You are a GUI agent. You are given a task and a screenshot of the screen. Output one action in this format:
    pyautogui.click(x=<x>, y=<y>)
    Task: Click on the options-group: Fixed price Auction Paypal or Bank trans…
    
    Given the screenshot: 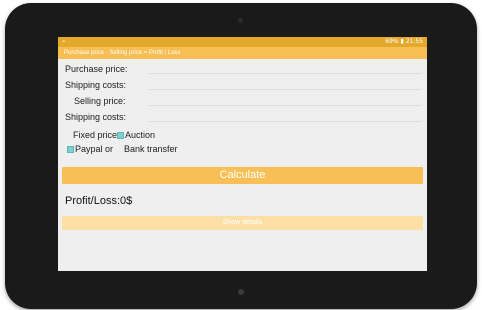 What is the action you would take?
    pyautogui.click(x=242, y=140)
    